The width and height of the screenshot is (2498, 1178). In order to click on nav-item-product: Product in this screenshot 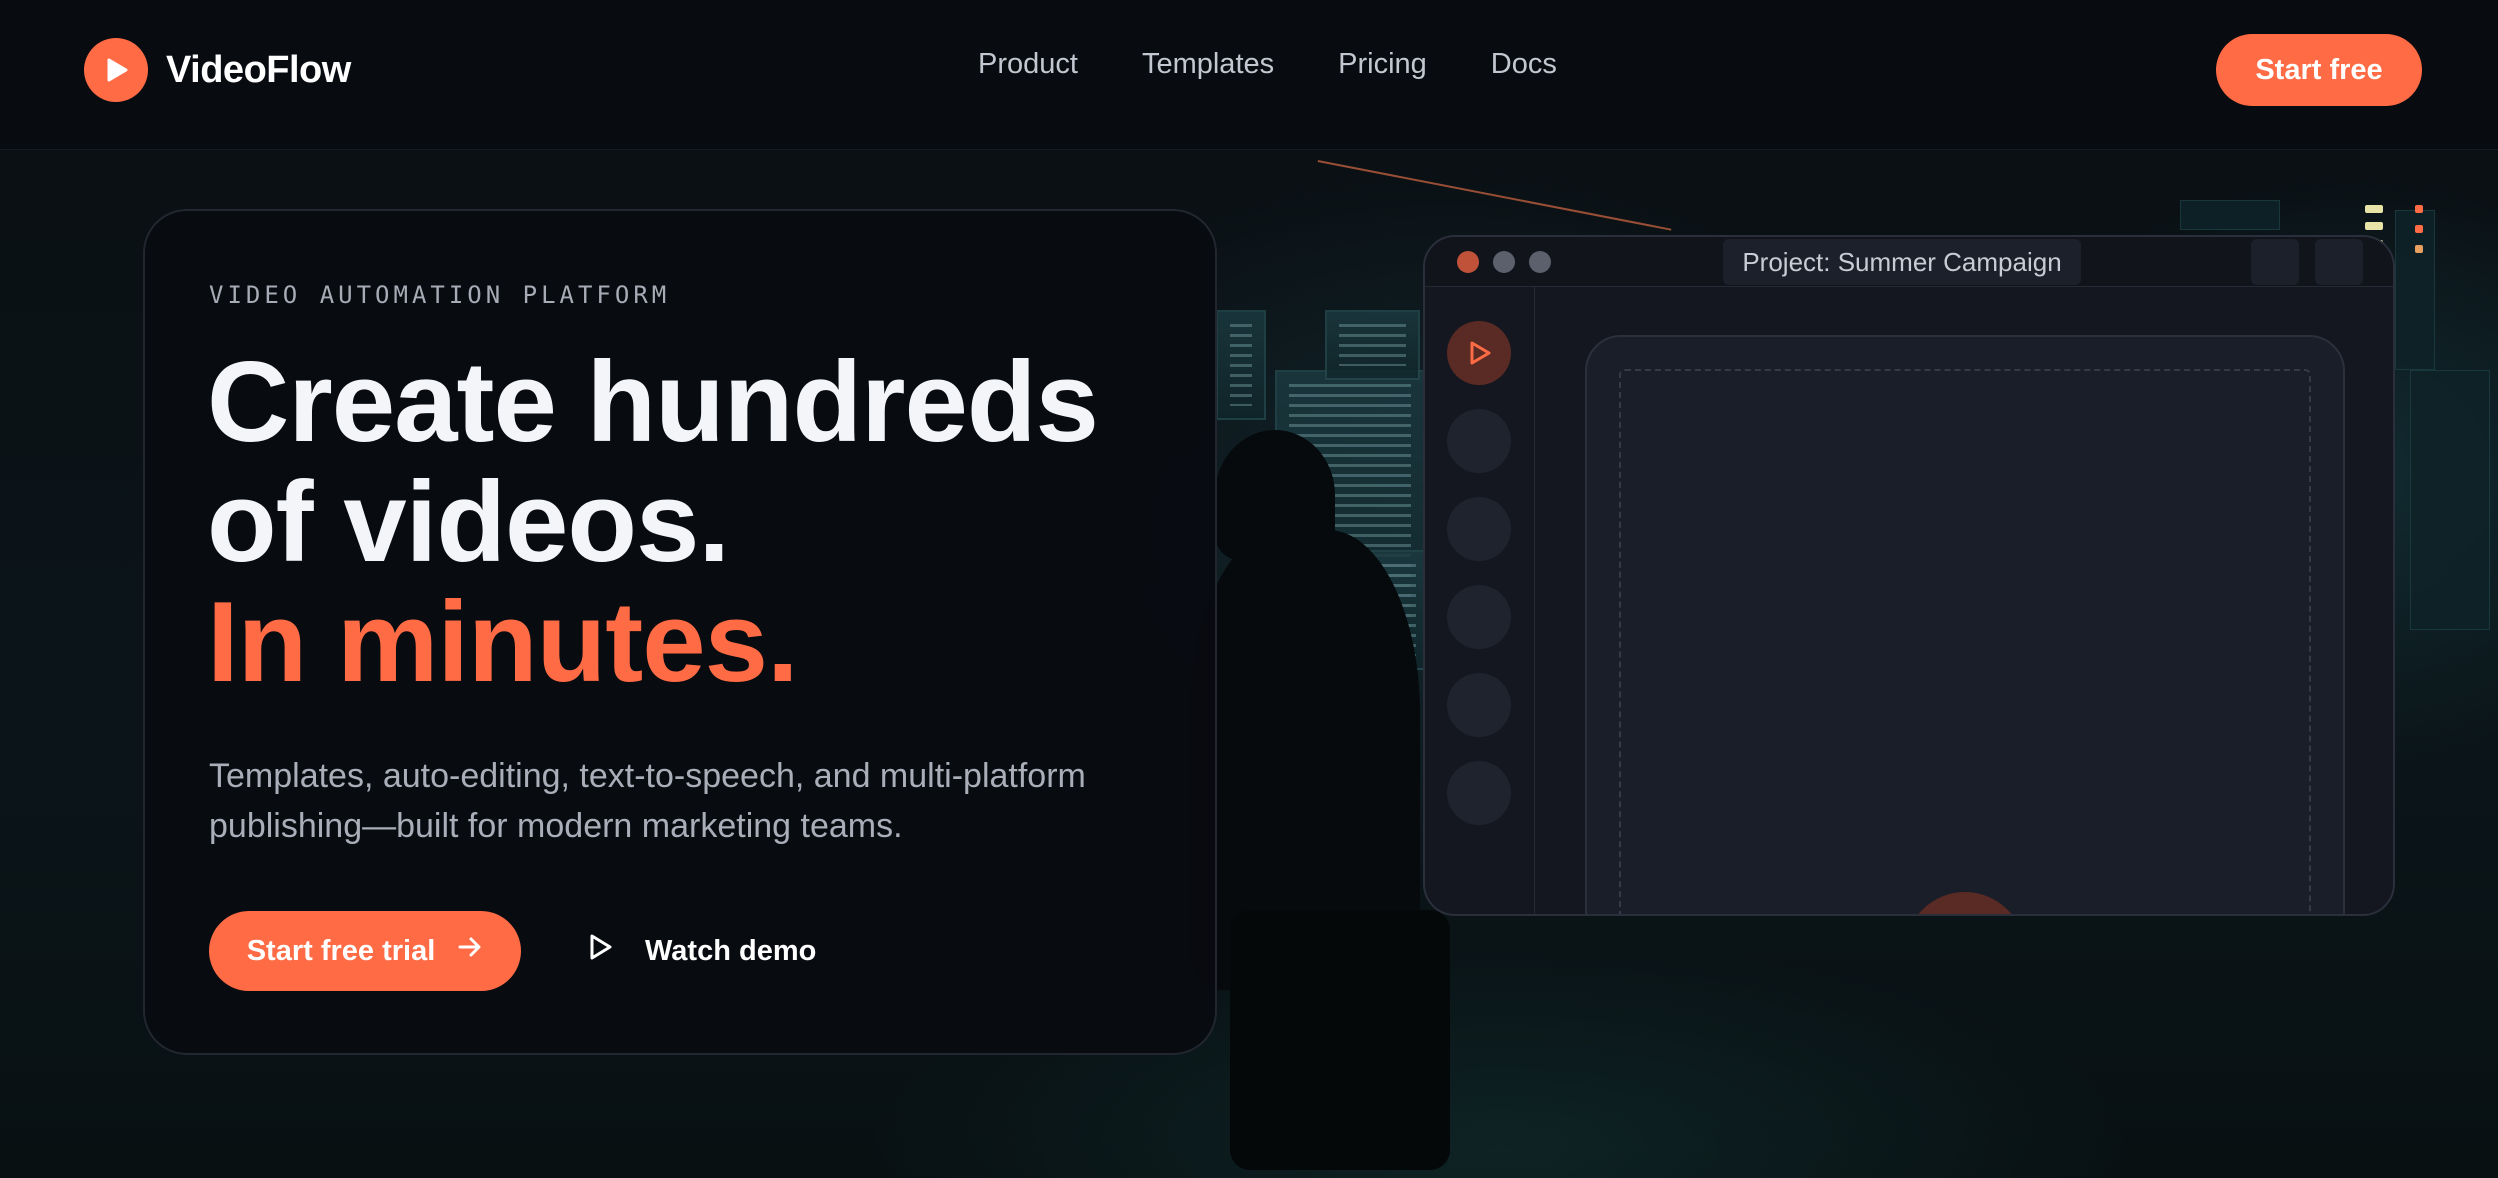, I will do `click(1028, 64)`.